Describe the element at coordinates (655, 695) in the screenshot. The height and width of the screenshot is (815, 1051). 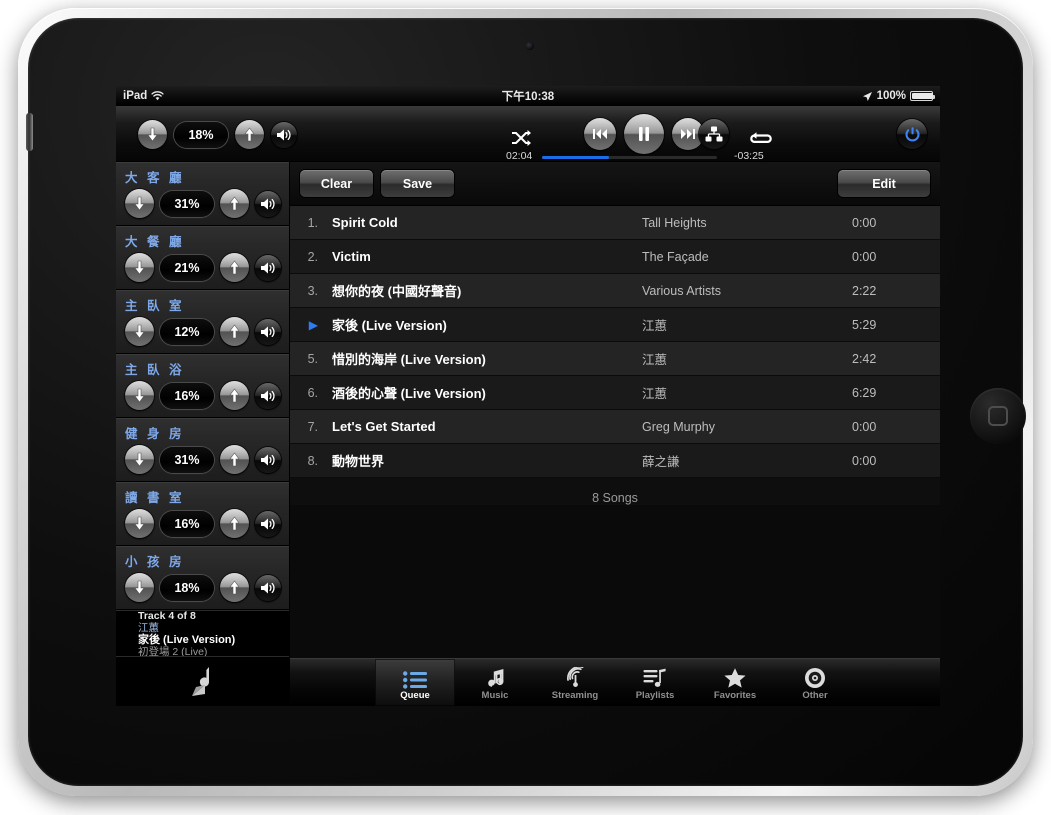
I see `tab-label: Playlists` at that location.